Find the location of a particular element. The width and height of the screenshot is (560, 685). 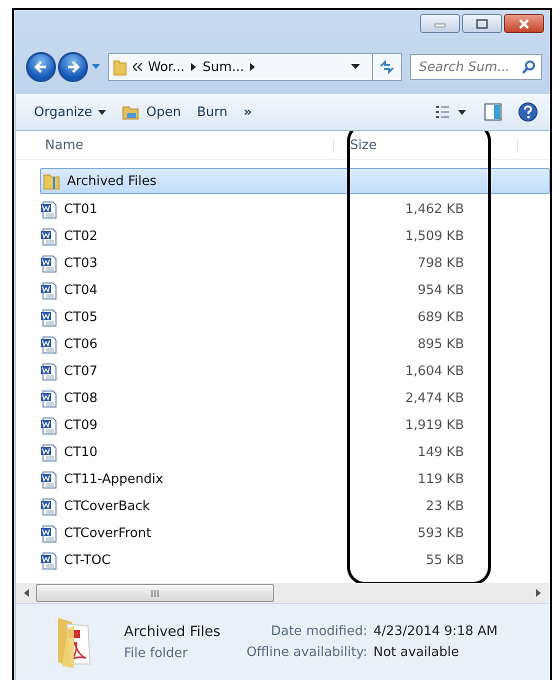

search-icon is located at coordinates (529, 67).